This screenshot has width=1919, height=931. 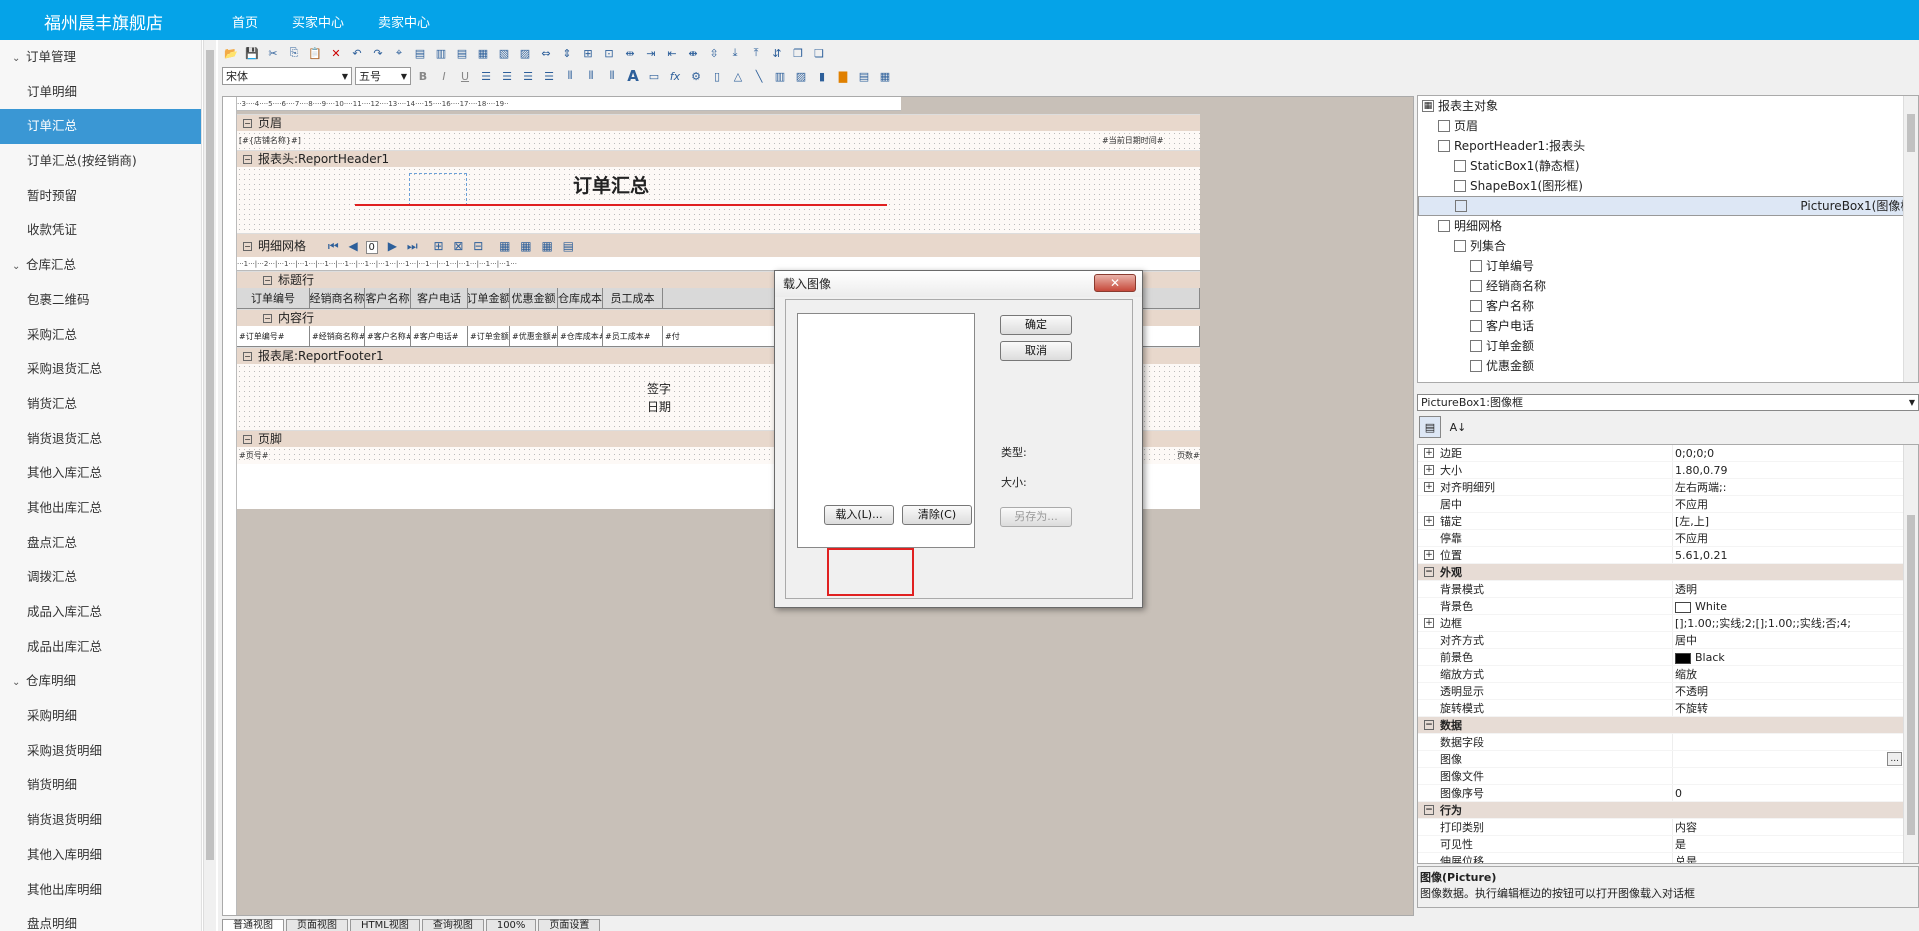 What do you see at coordinates (1668, 776) in the screenshot?
I see `property-row: 图像文件` at bounding box center [1668, 776].